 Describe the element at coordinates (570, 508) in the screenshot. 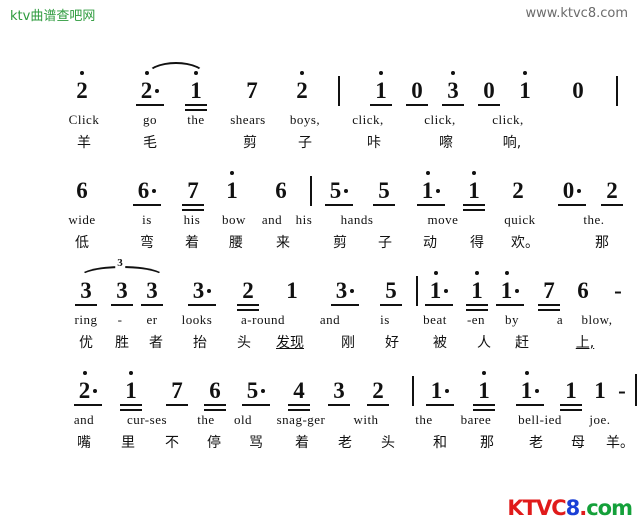

I see `ktvc8-logo: KTVC8.com` at that location.